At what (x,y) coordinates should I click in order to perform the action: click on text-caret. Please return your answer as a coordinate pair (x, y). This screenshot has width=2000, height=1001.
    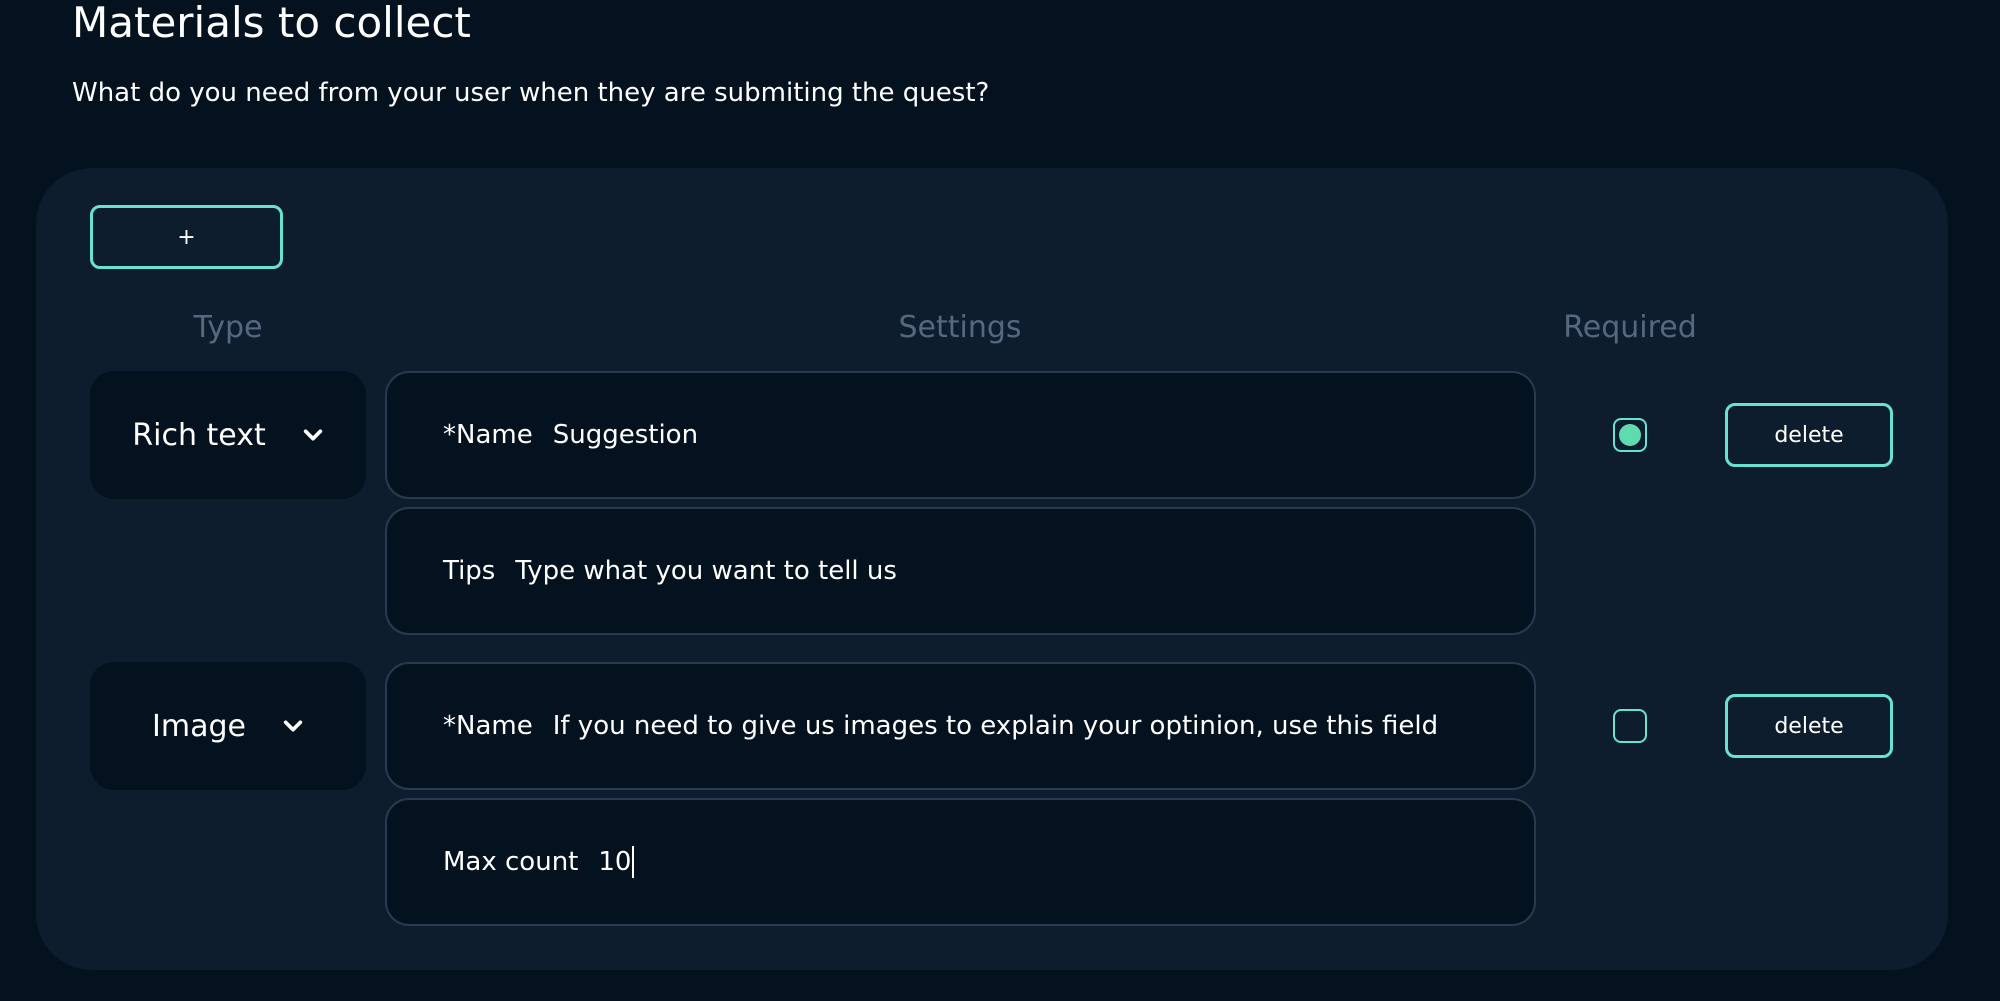
    Looking at the image, I should click on (633, 862).